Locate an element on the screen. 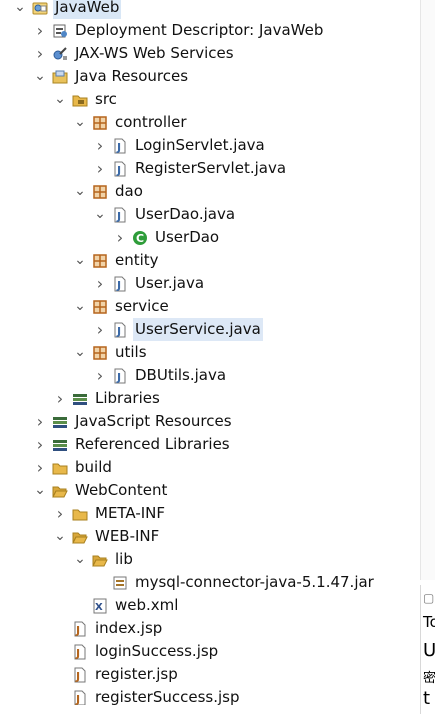  tree-item: › J DBUtils.java is located at coordinates (114, 375).